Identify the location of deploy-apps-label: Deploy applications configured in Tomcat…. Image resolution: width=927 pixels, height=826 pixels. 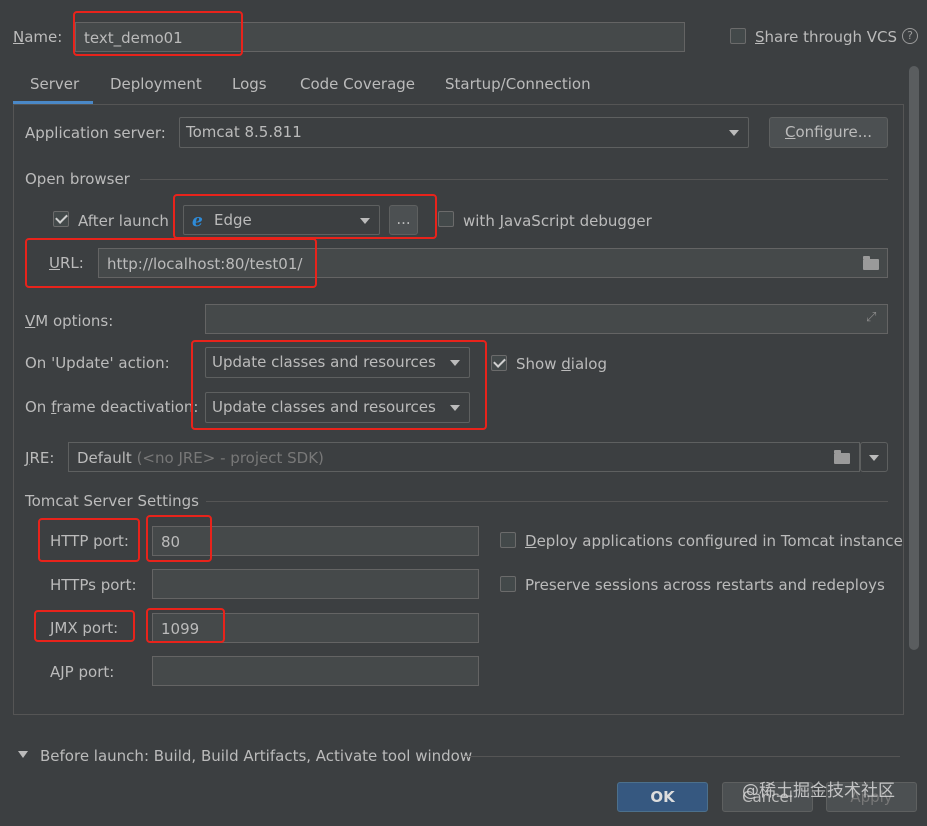
(714, 541).